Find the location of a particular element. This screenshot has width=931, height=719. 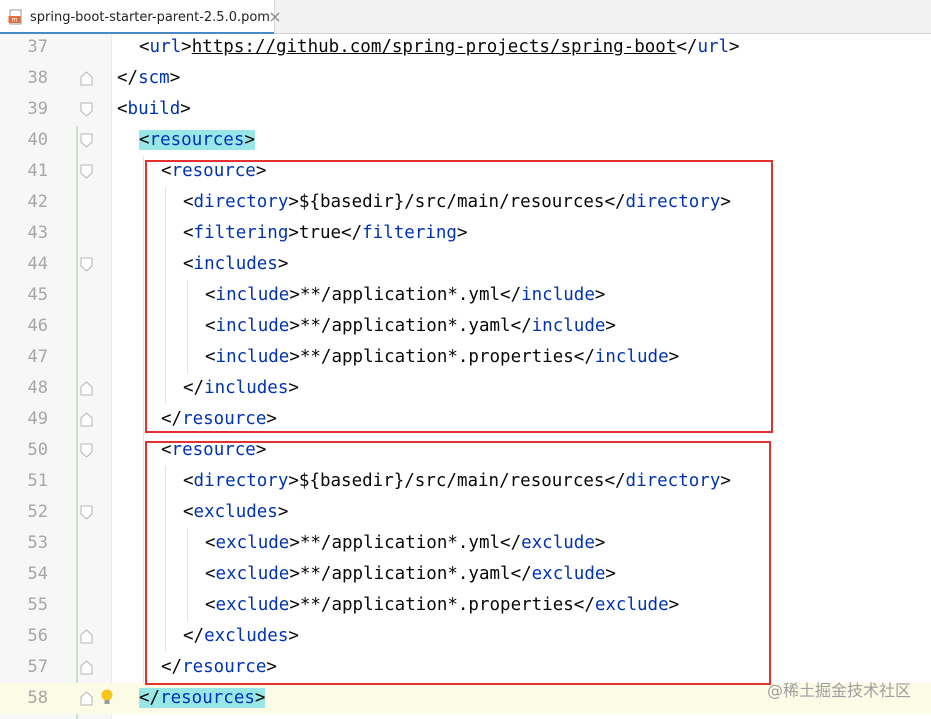

gutter-cell: 58 is located at coordinates (57, 698).